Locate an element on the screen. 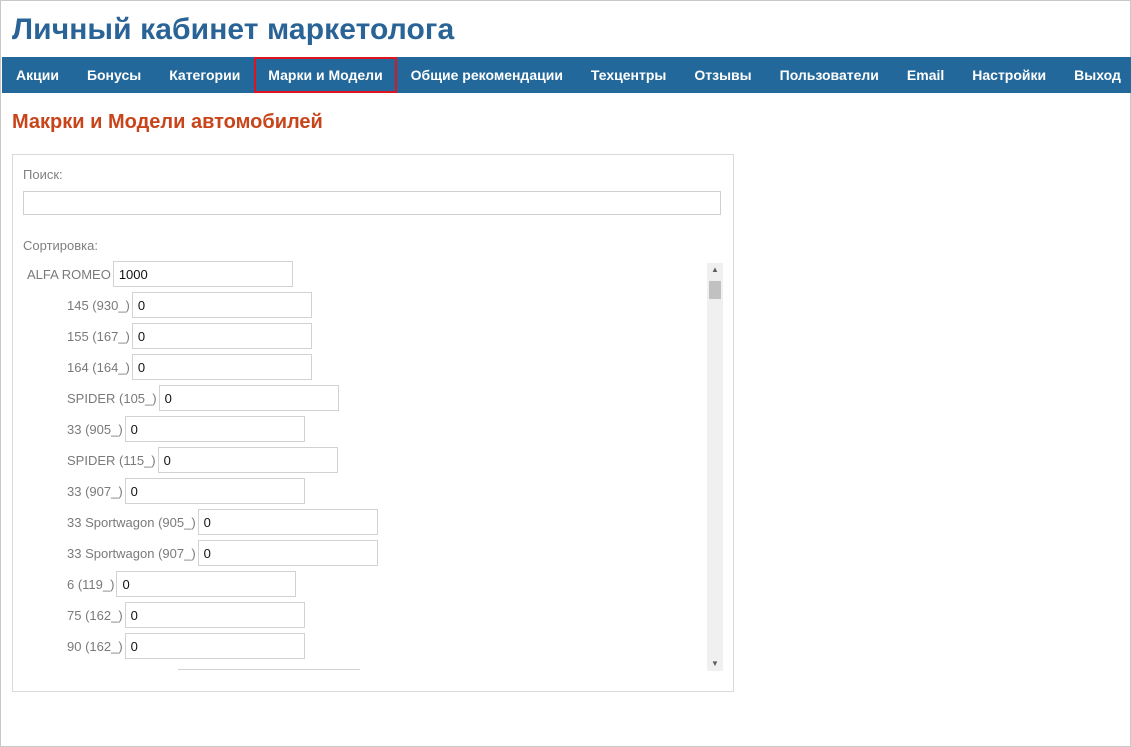  model-row: 155 (167_) is located at coordinates (189, 336).